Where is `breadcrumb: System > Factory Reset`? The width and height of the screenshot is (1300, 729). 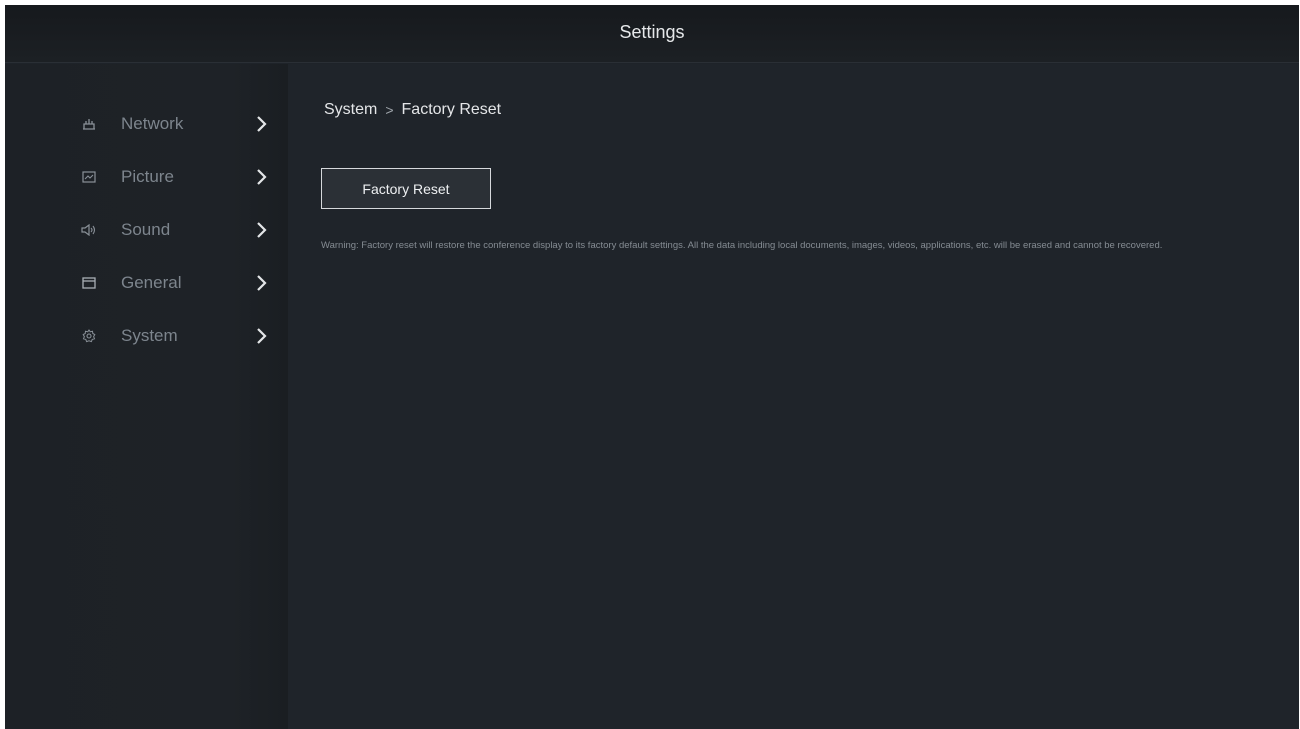 breadcrumb: System > Factory Reset is located at coordinates (412, 110).